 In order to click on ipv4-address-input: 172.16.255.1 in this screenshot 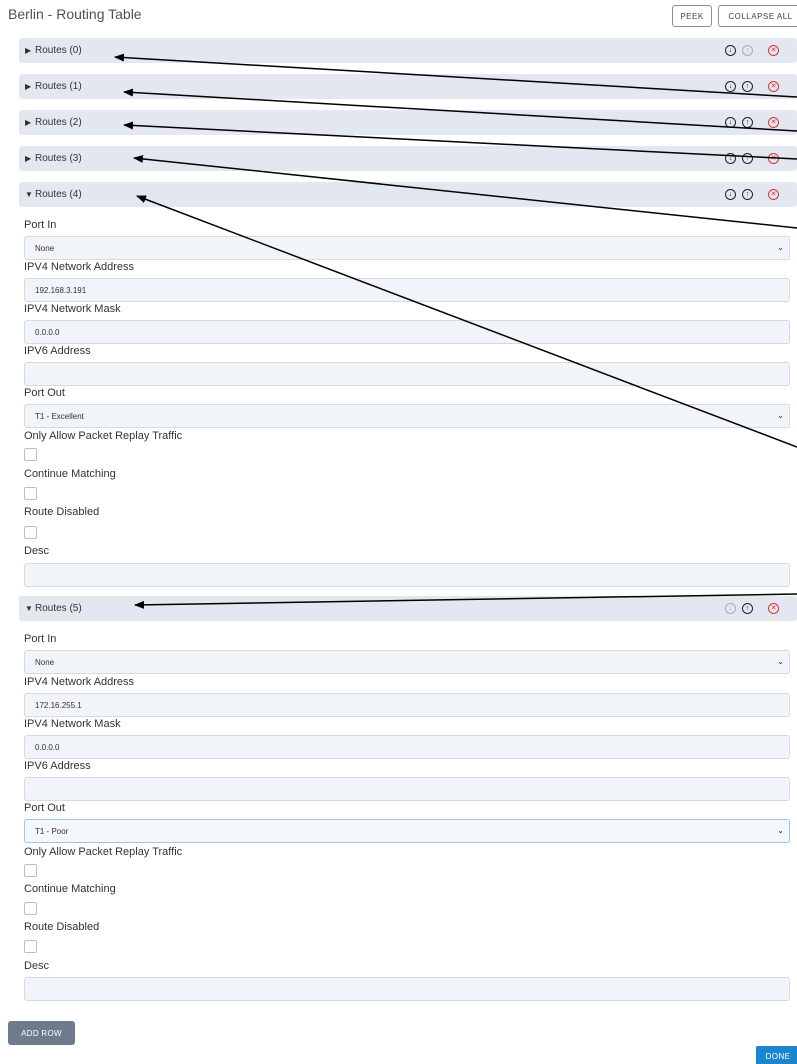, I will do `click(407, 705)`.